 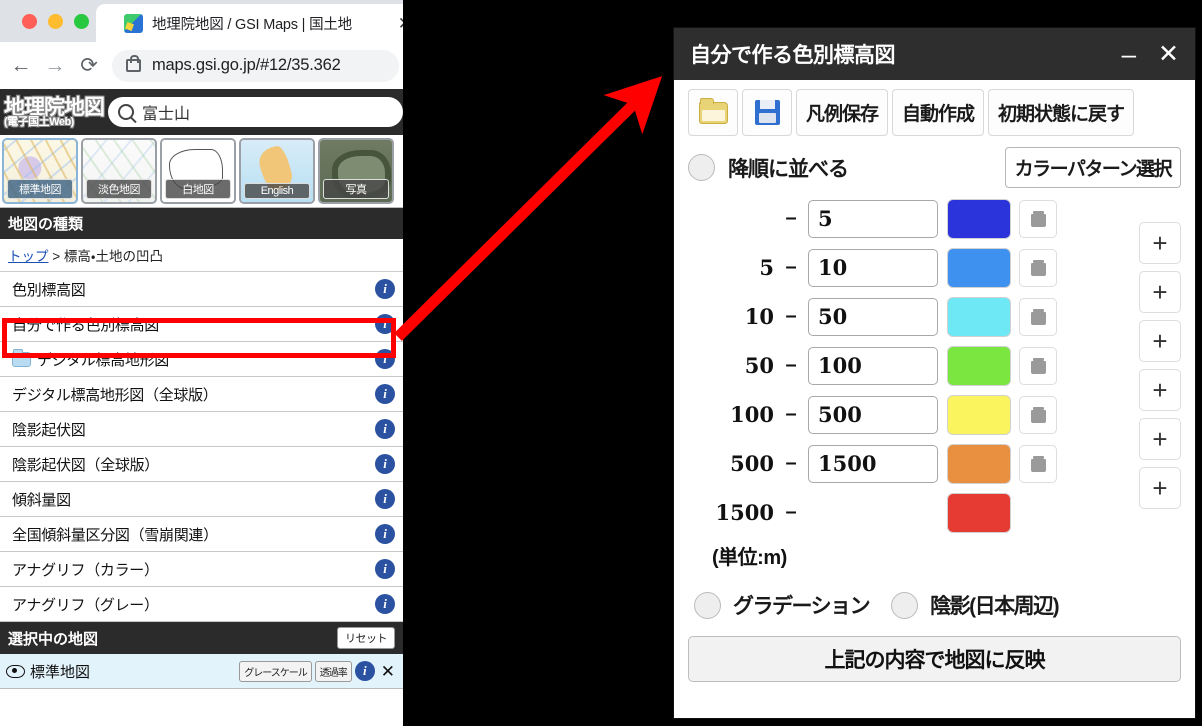 I want to click on opacity-button: 透過率, so click(x=333, y=671).